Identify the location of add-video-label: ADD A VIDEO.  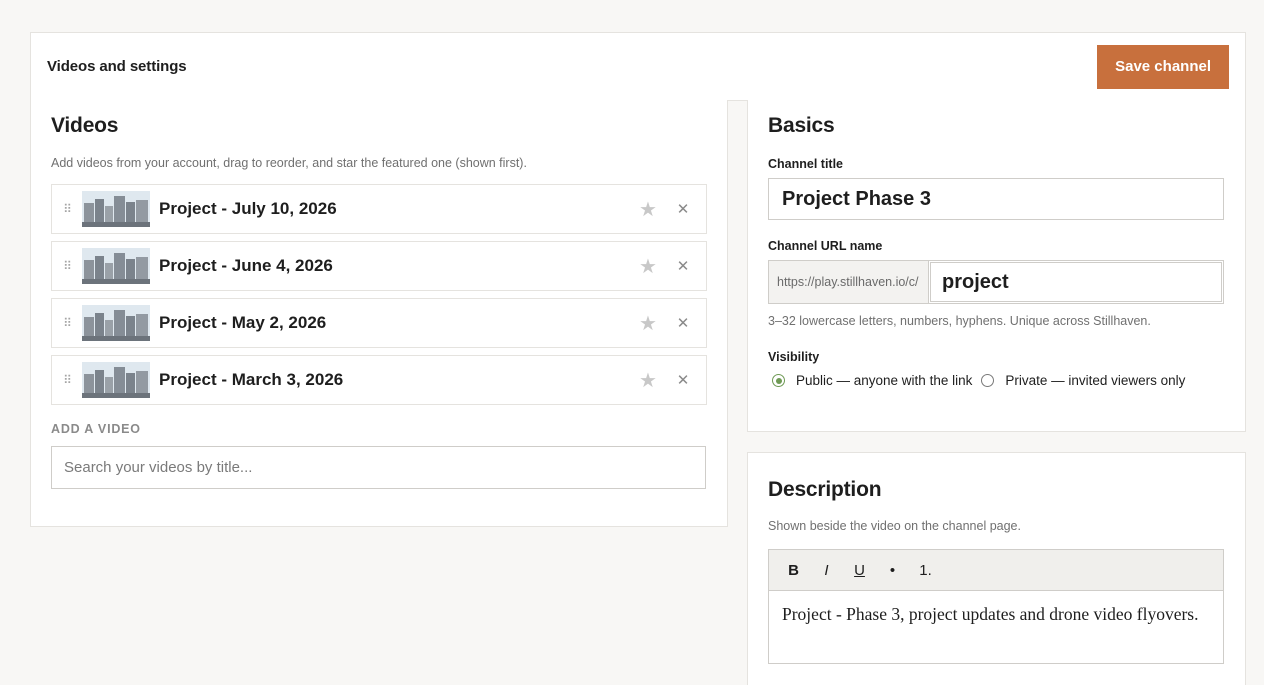
(96, 429).